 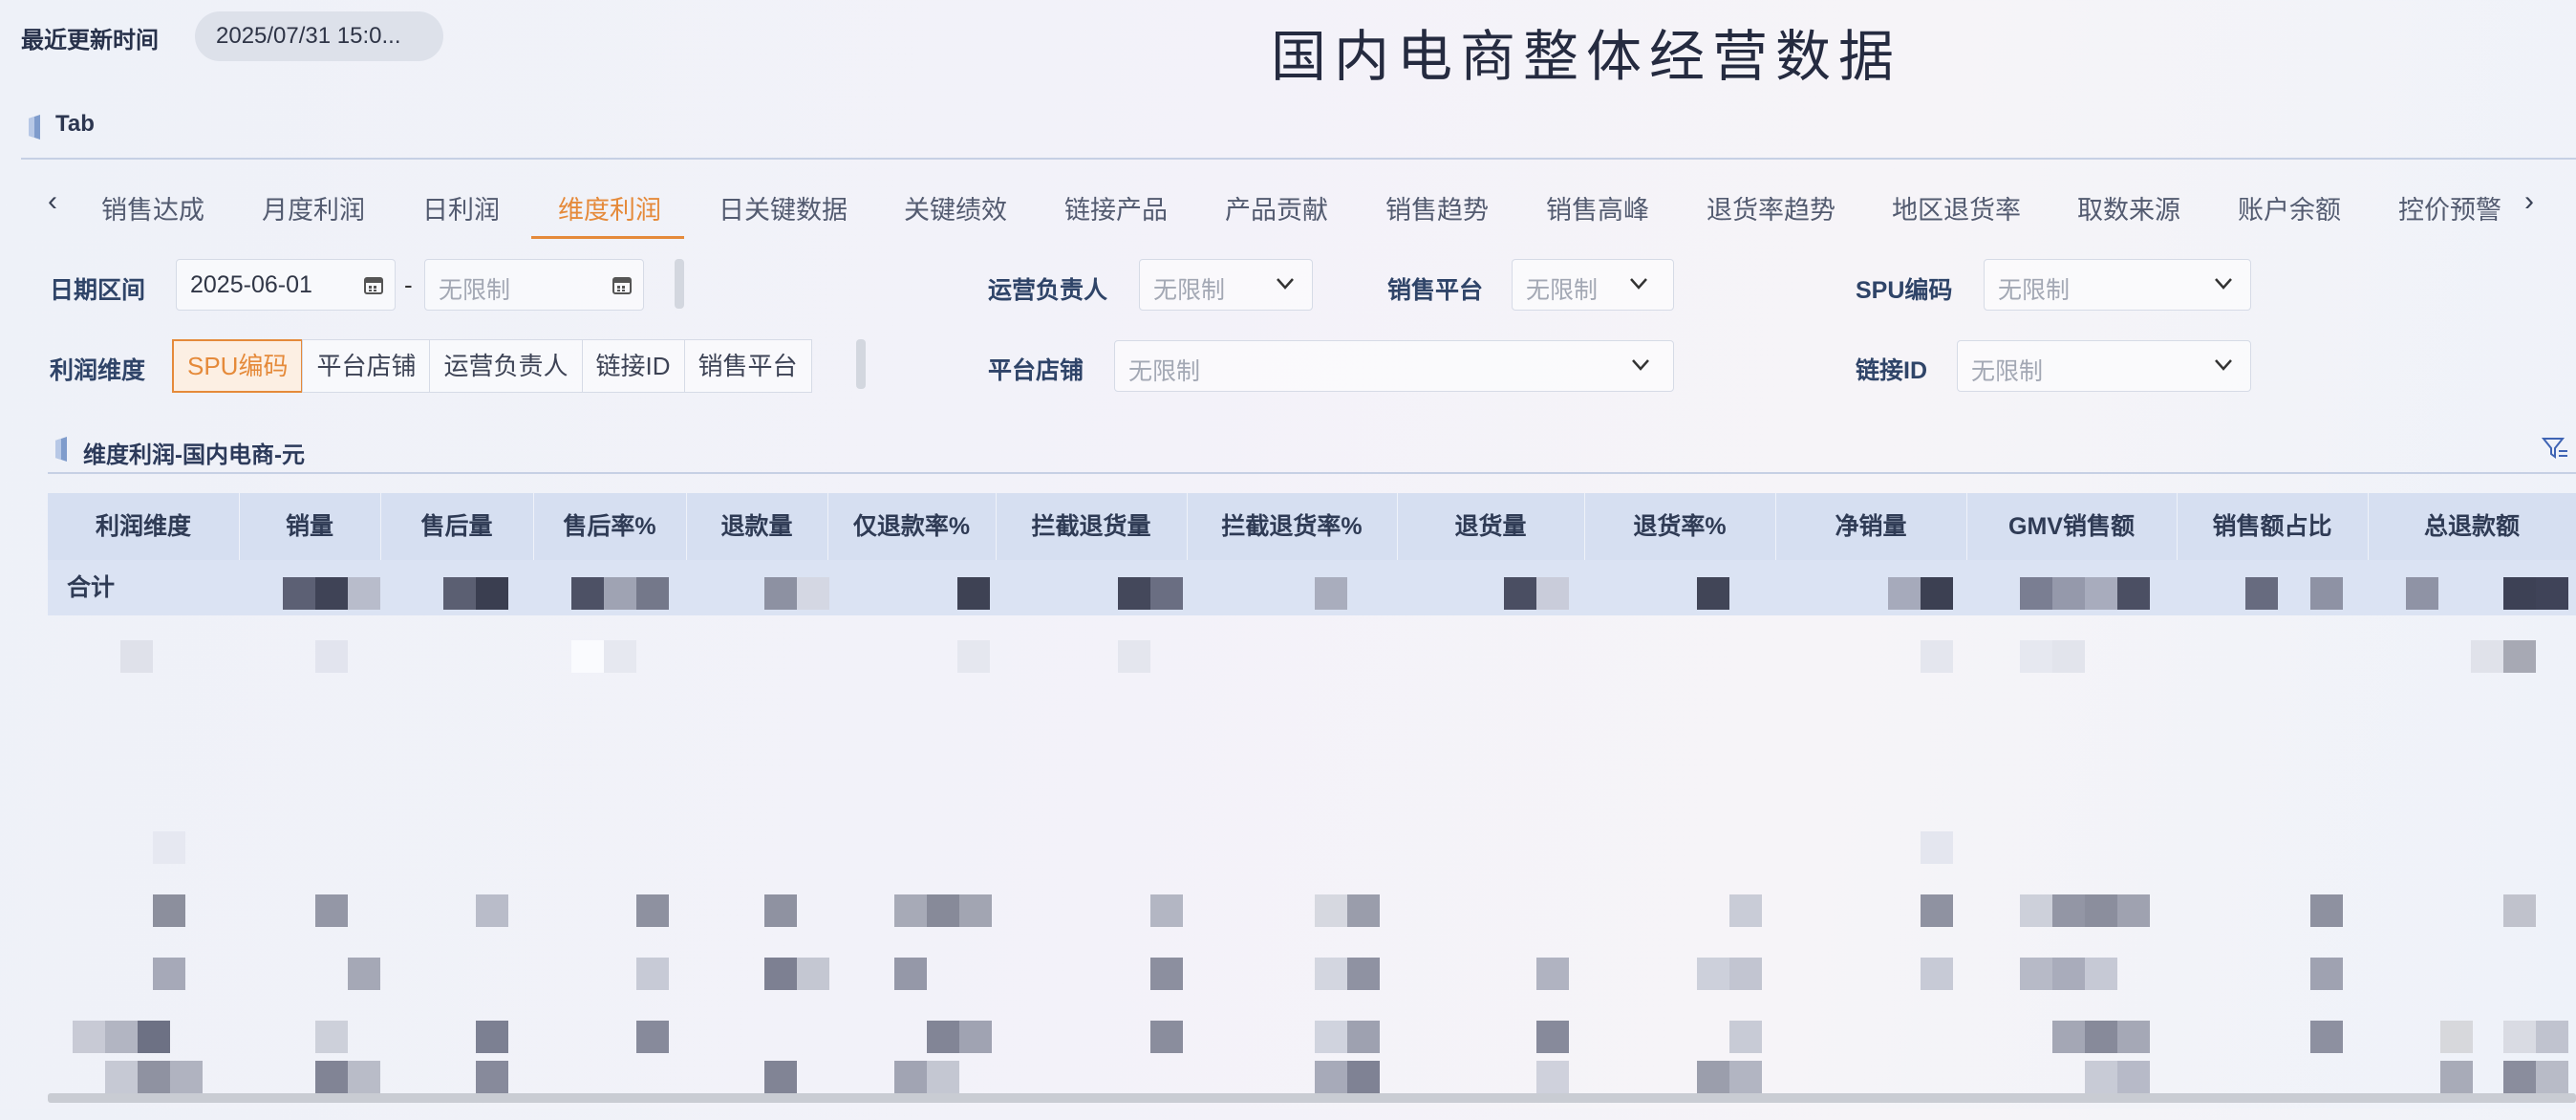 I want to click on link-label: 链接ID, so click(x=1892, y=370).